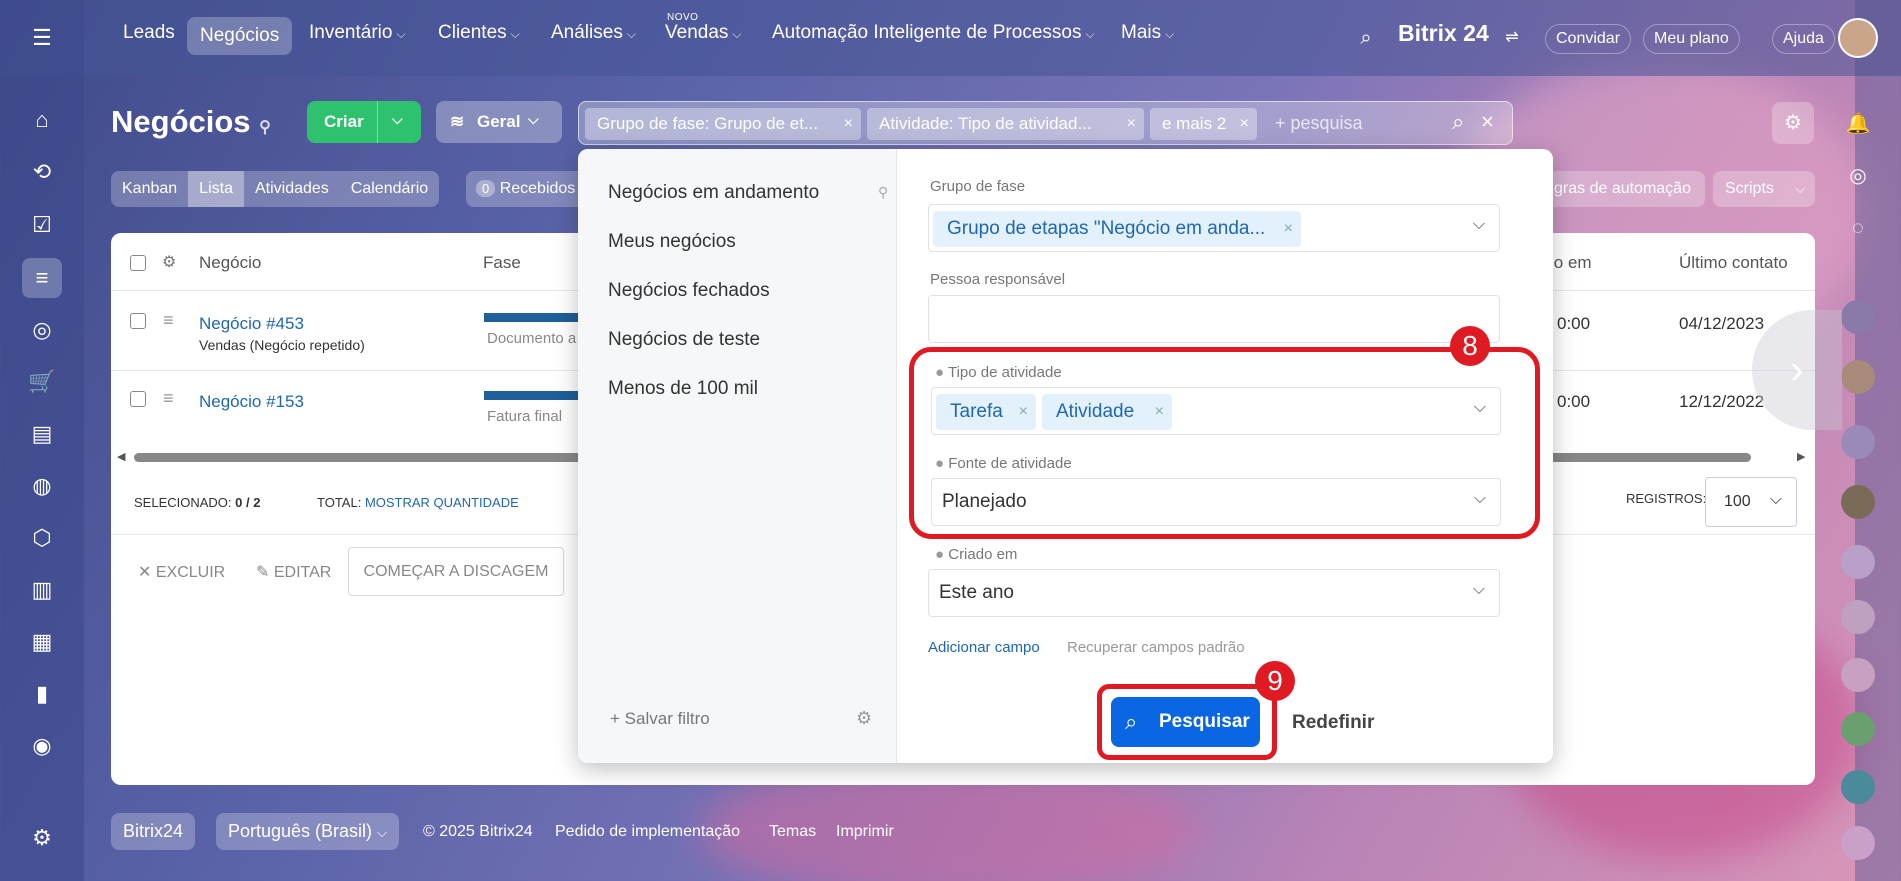 The image size is (1901, 881). What do you see at coordinates (42, 172) in the screenshot?
I see `flow-icon: ⟲` at bounding box center [42, 172].